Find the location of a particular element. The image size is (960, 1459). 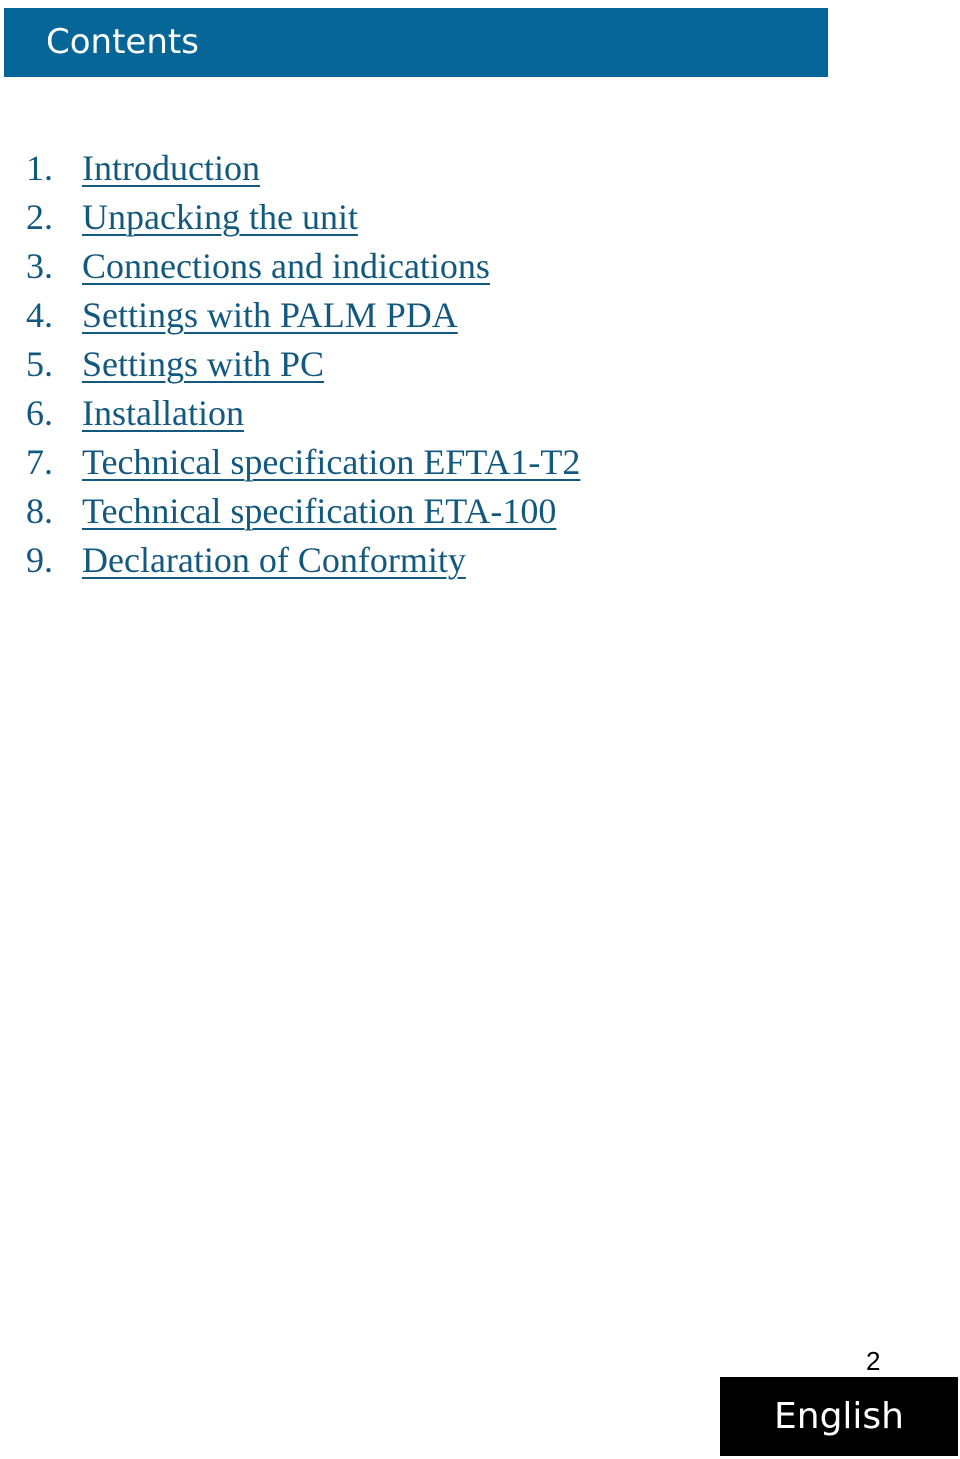

toc-item-number: 9. is located at coordinates (39, 560).